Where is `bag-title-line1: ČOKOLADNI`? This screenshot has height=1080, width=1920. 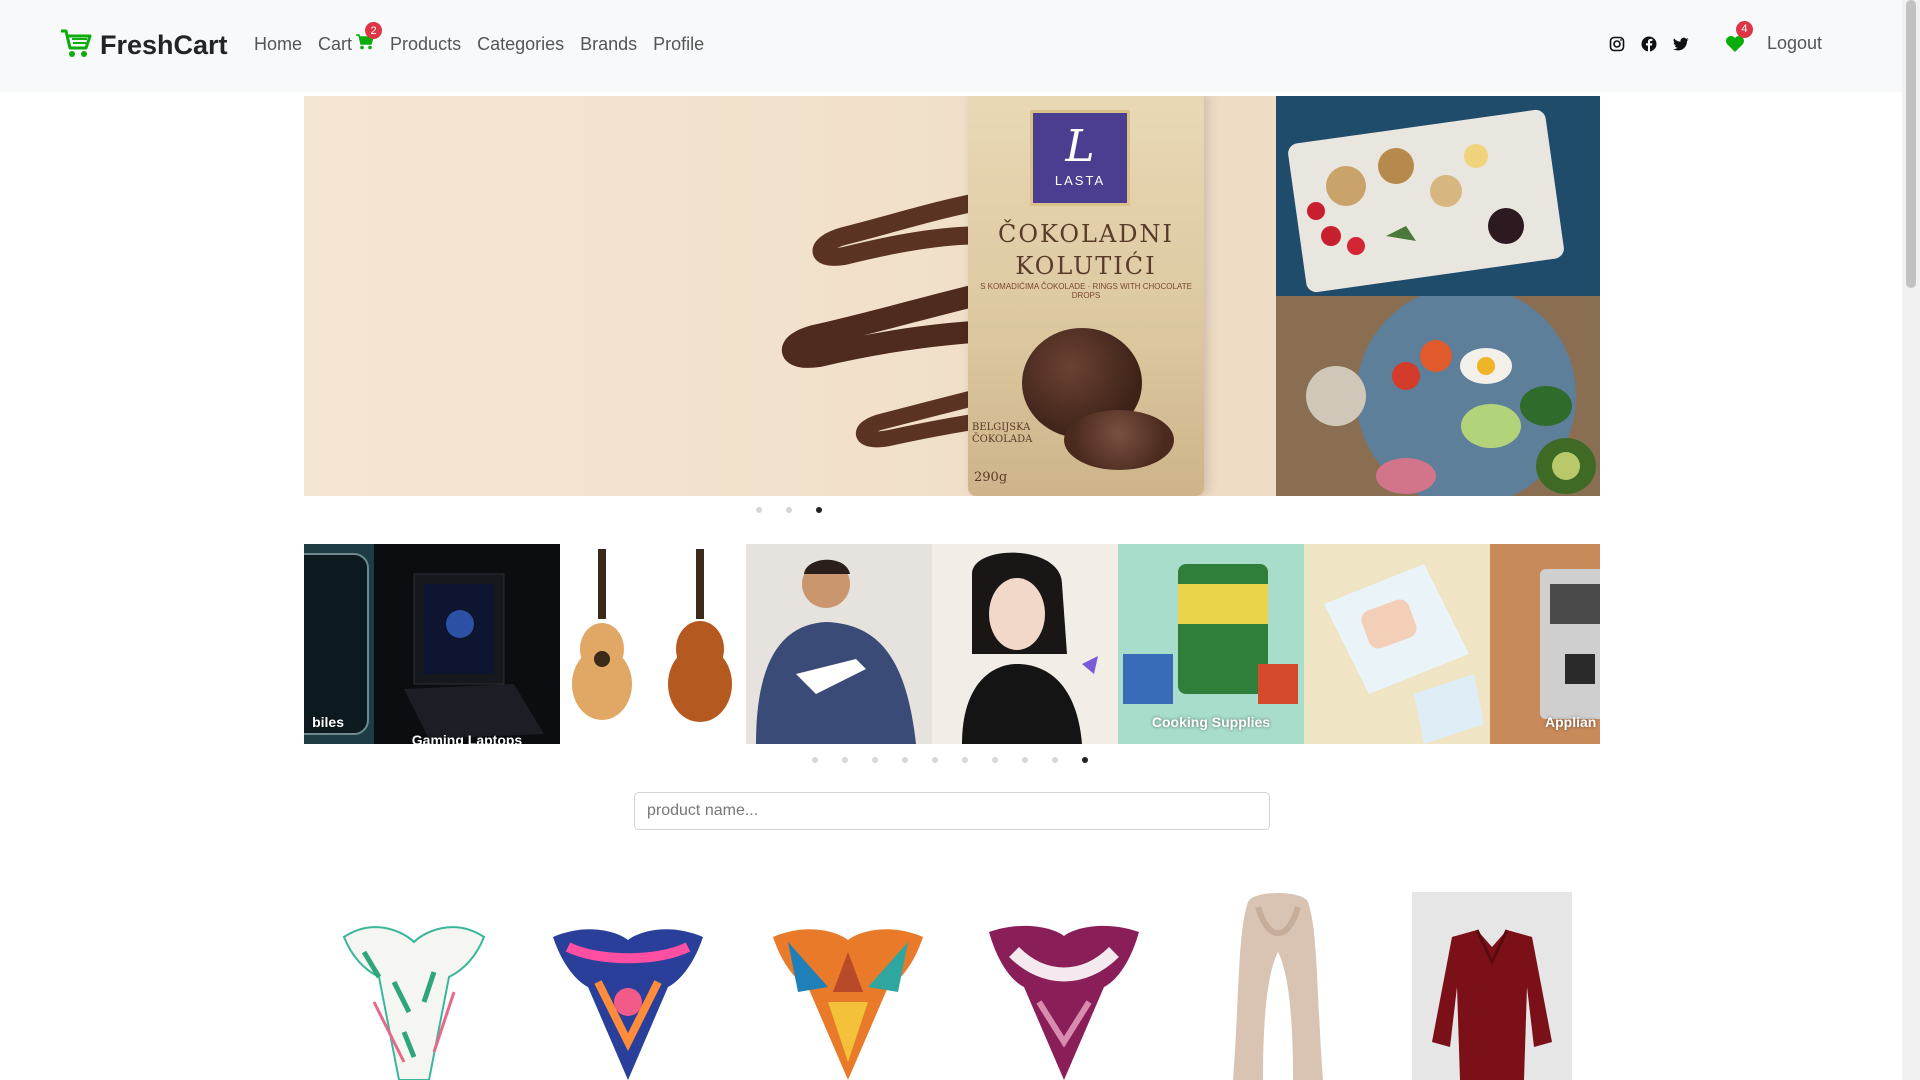 bag-title-line1: ČOKOLADNI is located at coordinates (1086, 234).